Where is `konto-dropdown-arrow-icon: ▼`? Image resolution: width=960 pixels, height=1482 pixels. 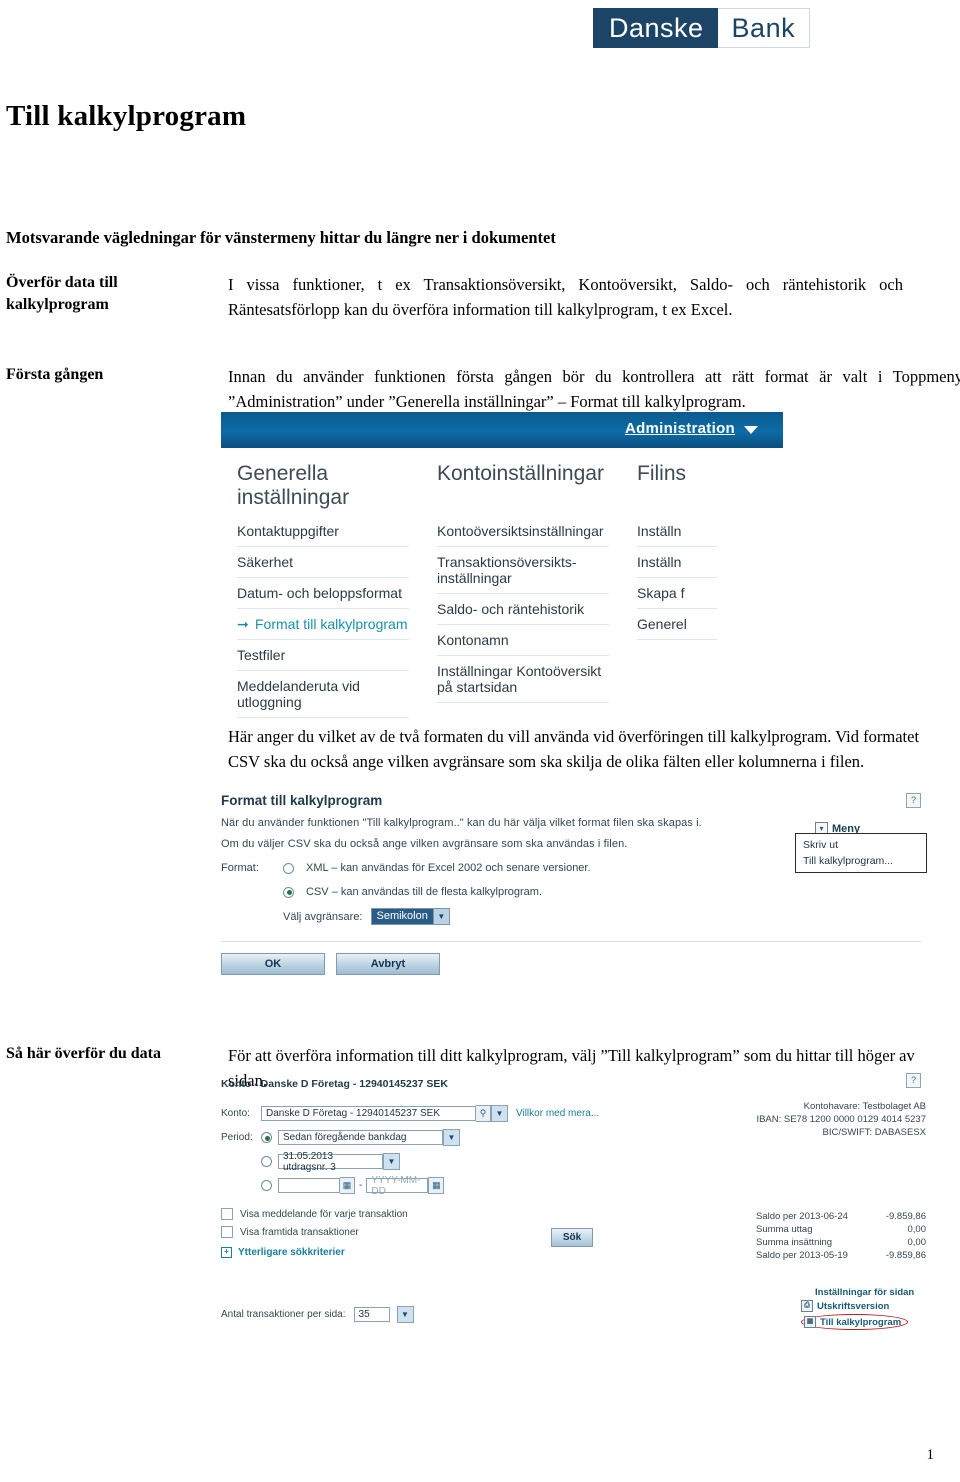
konto-dropdown-arrow-icon: ▼ is located at coordinates (499, 1113).